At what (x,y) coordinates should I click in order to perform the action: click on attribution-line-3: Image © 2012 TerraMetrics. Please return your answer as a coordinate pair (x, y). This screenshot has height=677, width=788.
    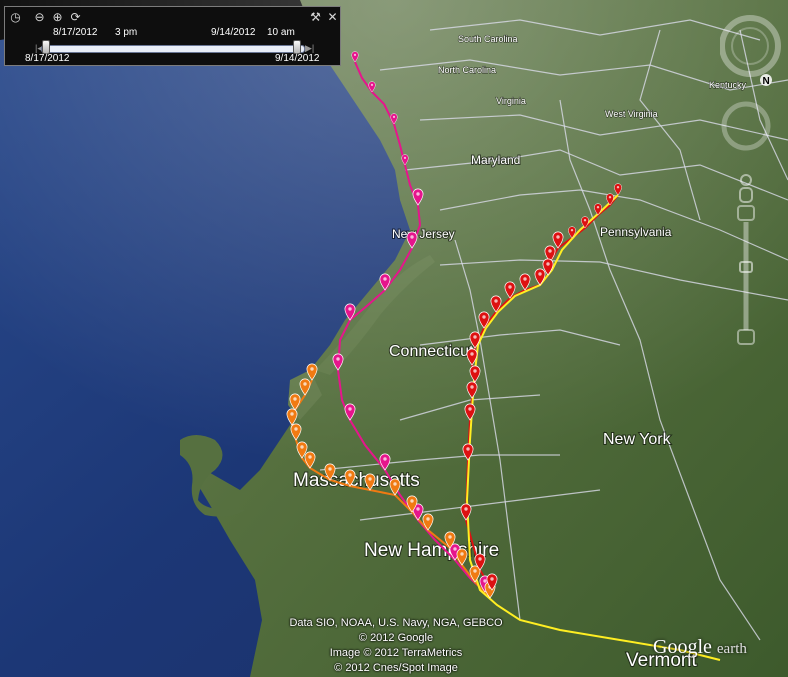
    Looking at the image, I should click on (396, 653).